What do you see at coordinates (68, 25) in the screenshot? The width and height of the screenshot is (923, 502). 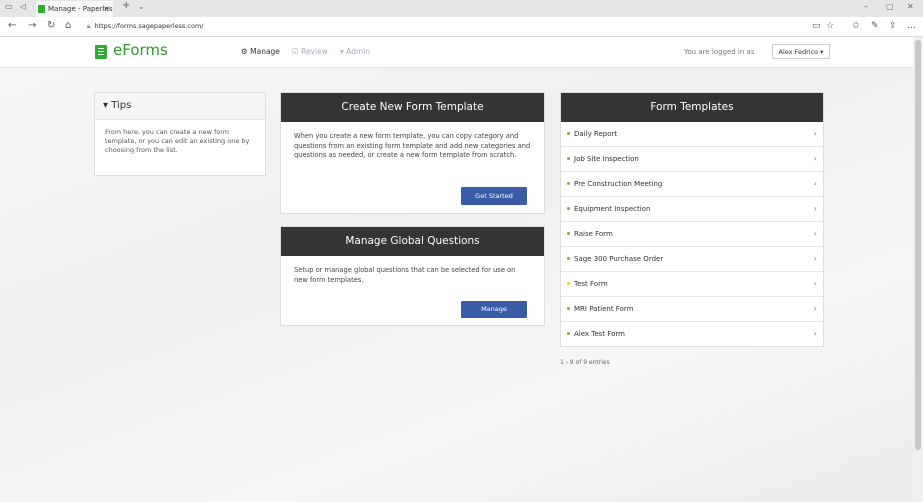 I see `home-icon: ⌂` at bounding box center [68, 25].